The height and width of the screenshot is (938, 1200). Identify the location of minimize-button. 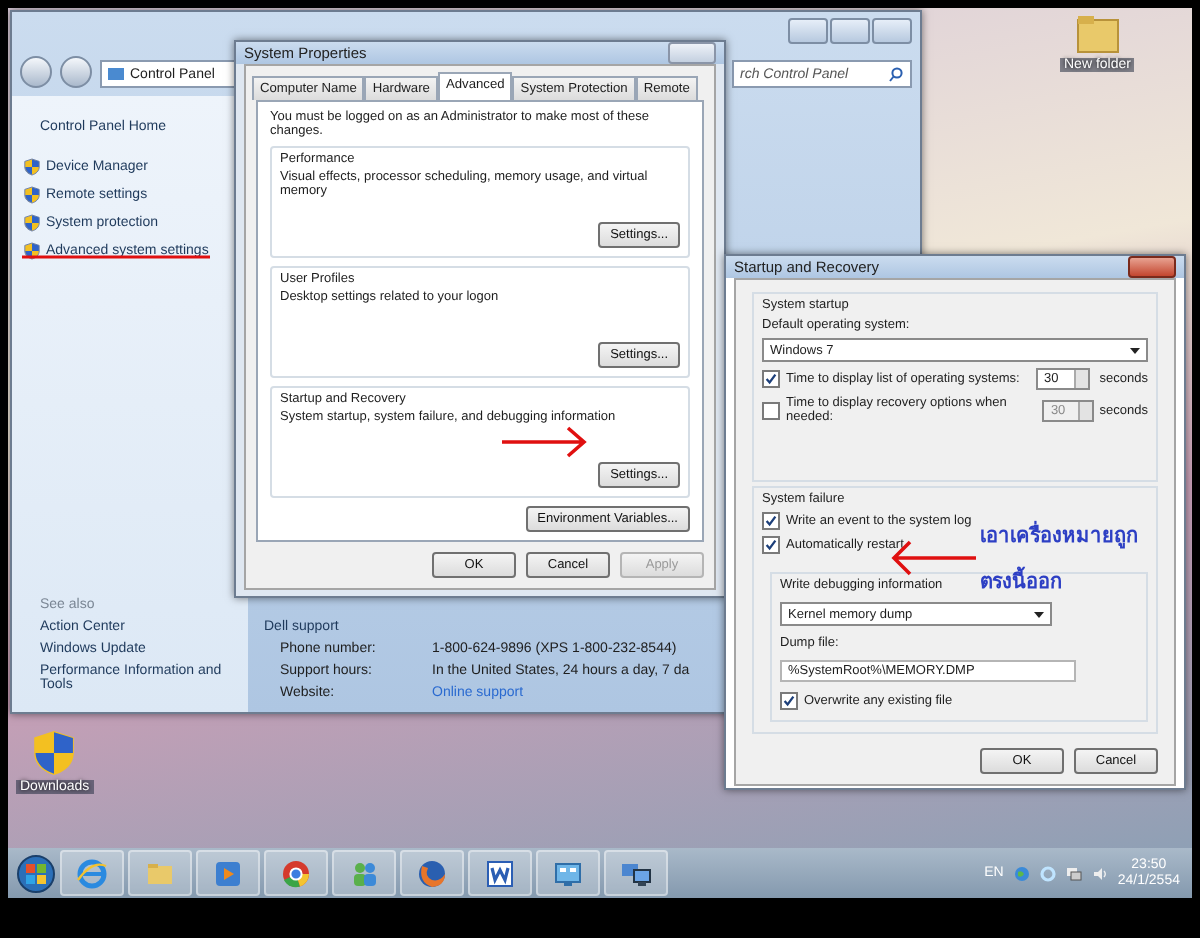
(808, 31).